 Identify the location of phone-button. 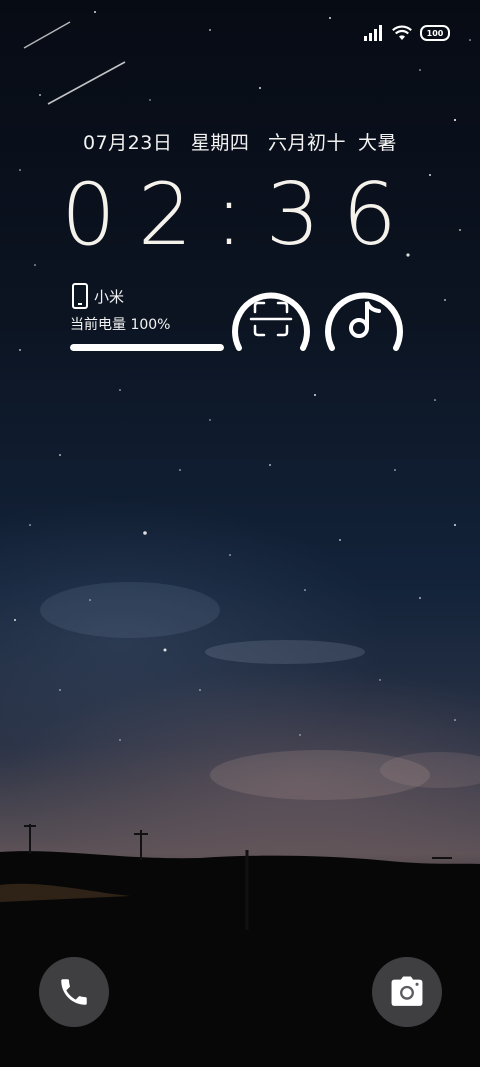
(74, 992).